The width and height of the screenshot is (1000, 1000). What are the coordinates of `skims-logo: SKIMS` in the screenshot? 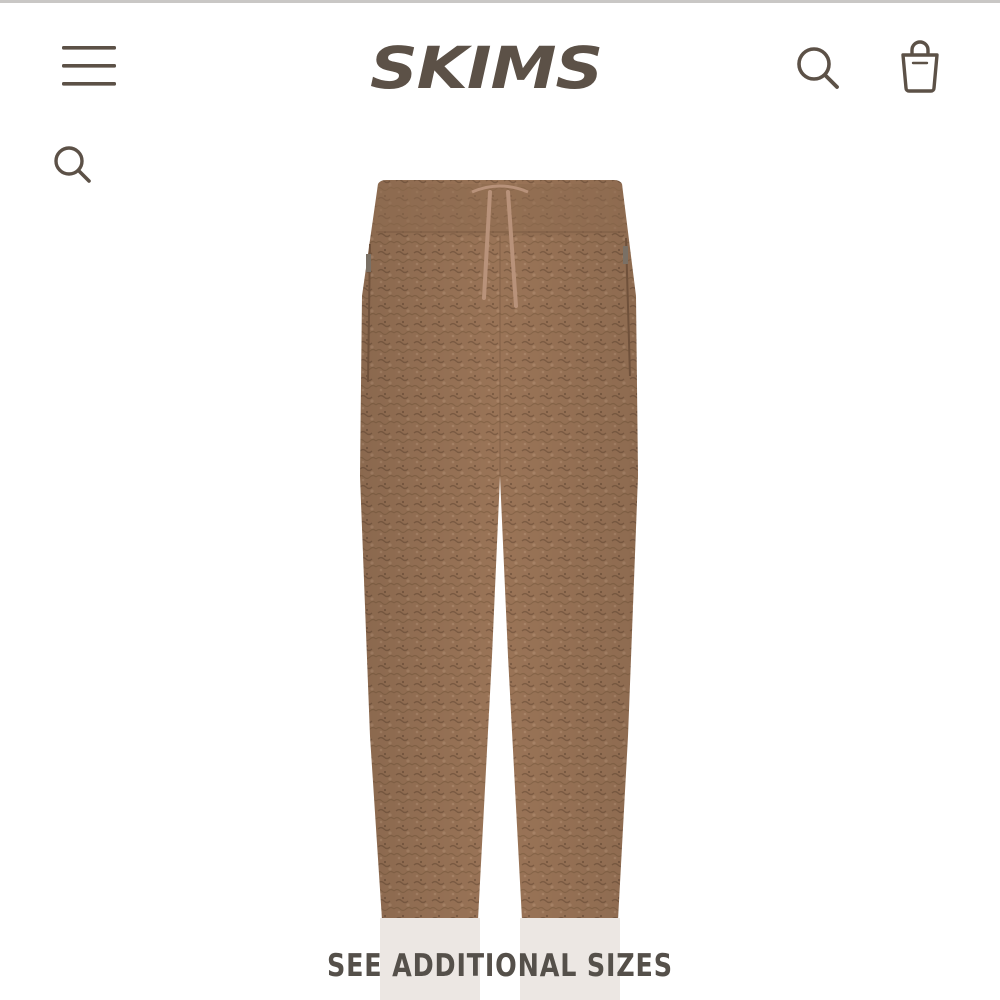 It's located at (486, 69).